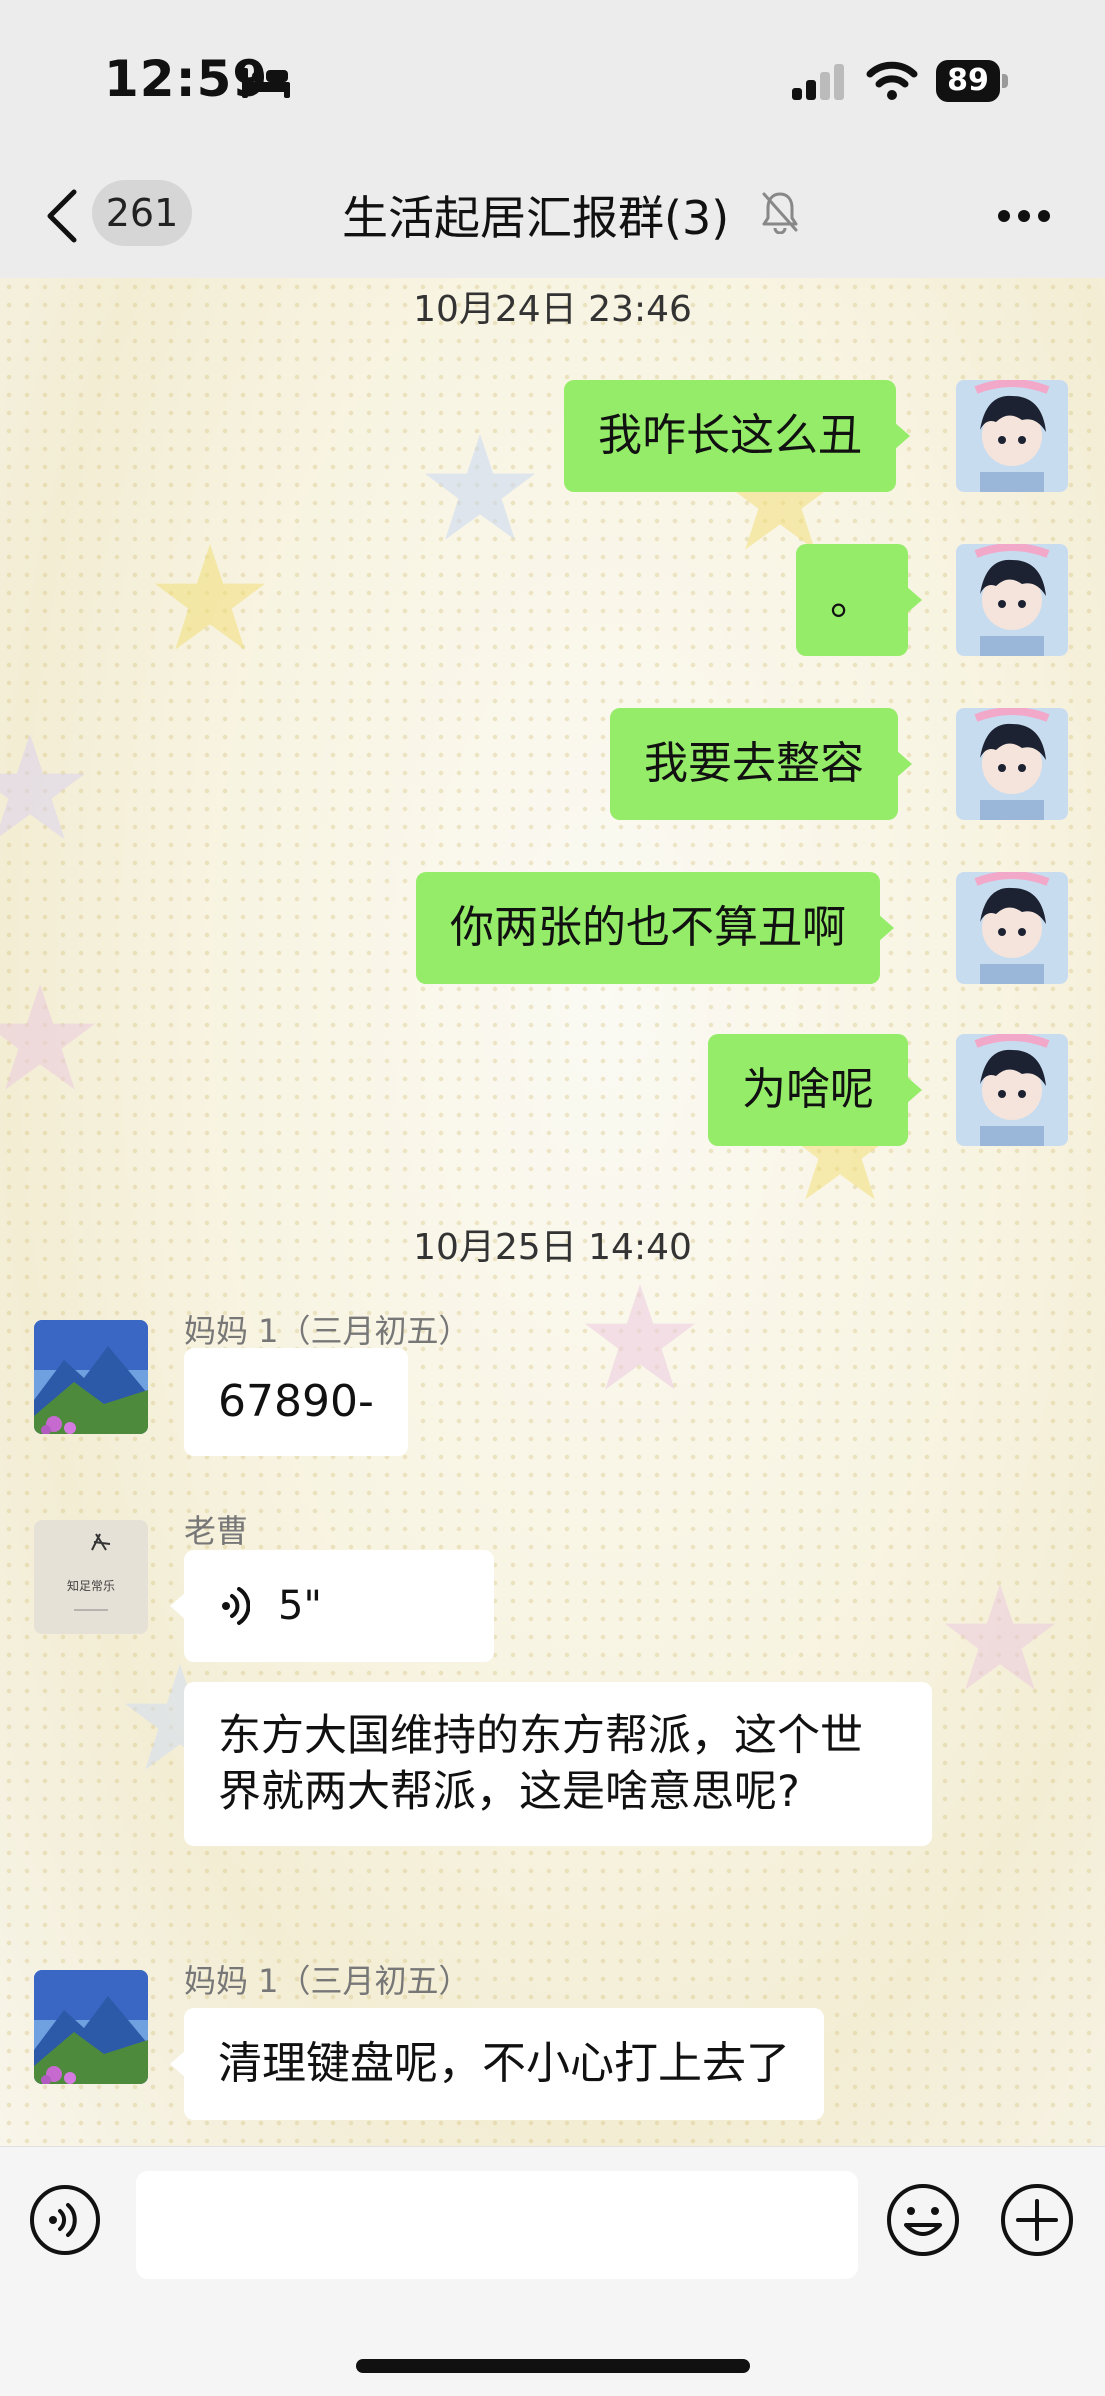 Image resolution: width=1105 pixels, height=2396 pixels. I want to click on received-message-bubble: 清理键盘呢，不小心打上去了, so click(497, 2064).